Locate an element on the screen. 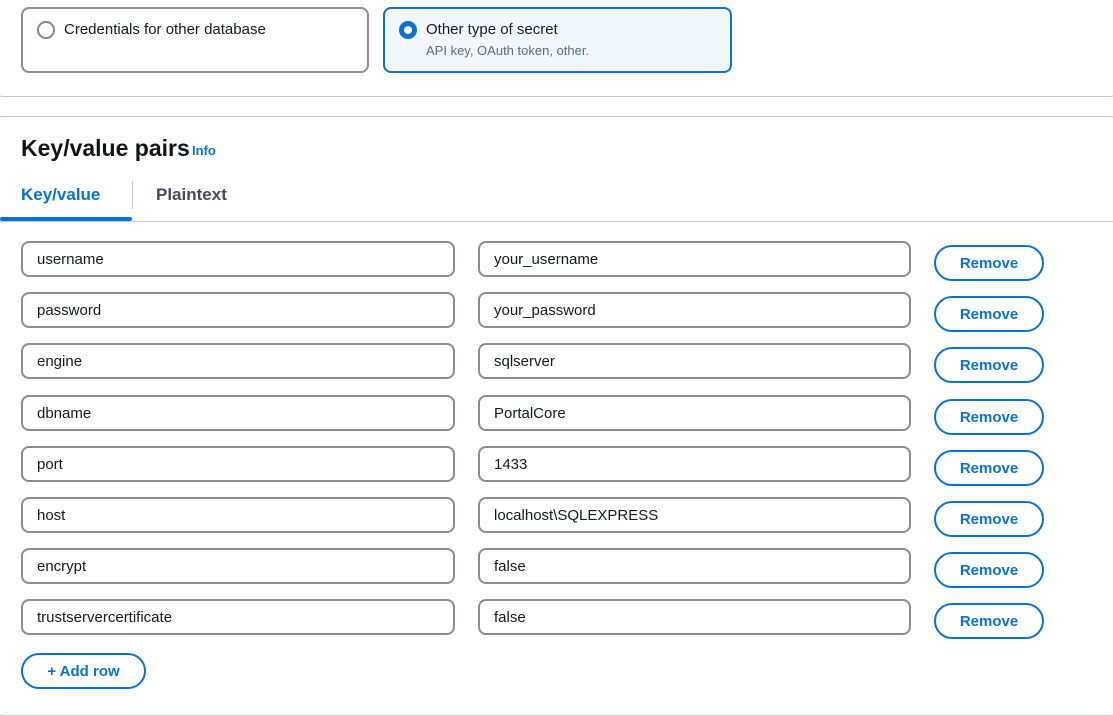 The height and width of the screenshot is (716, 1113). radio-checked-icon is located at coordinates (408, 30).